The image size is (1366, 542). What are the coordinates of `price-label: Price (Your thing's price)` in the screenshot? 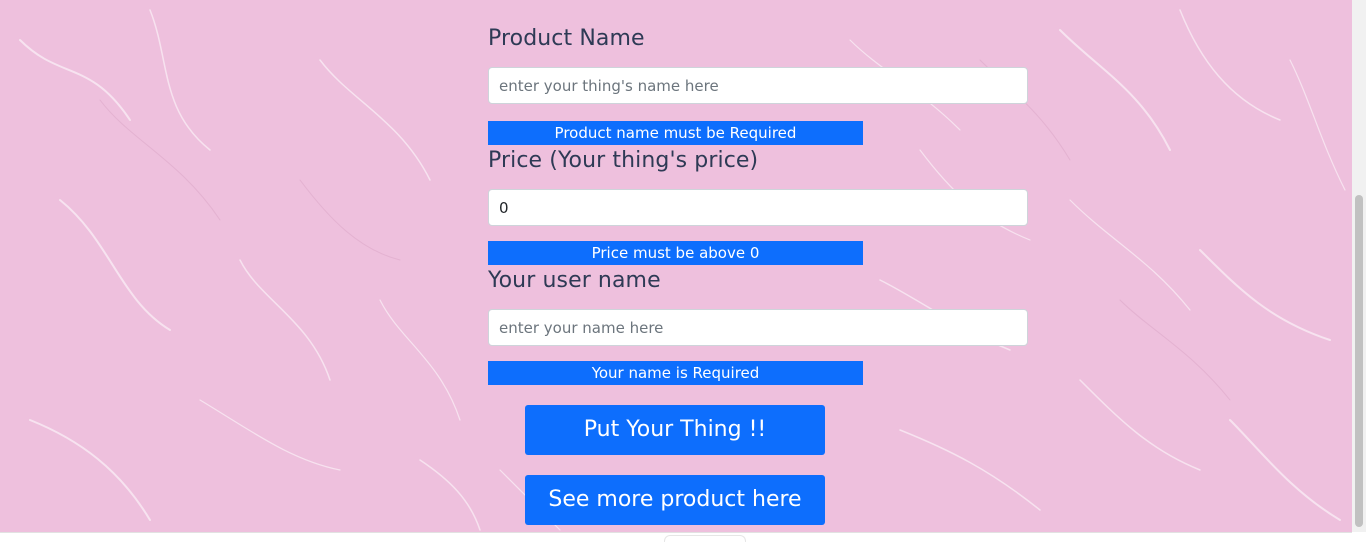 It's located at (623, 160).